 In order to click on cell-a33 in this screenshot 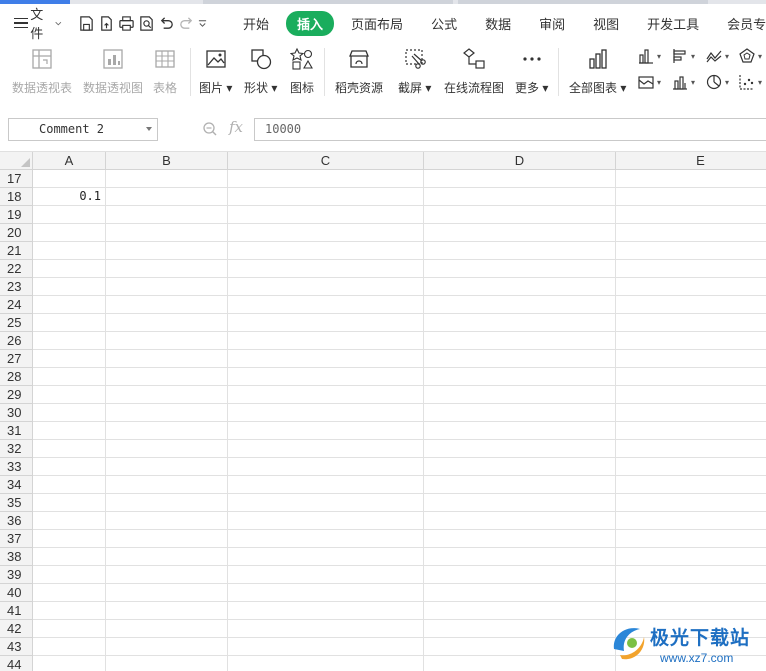, I will do `click(69, 467)`.